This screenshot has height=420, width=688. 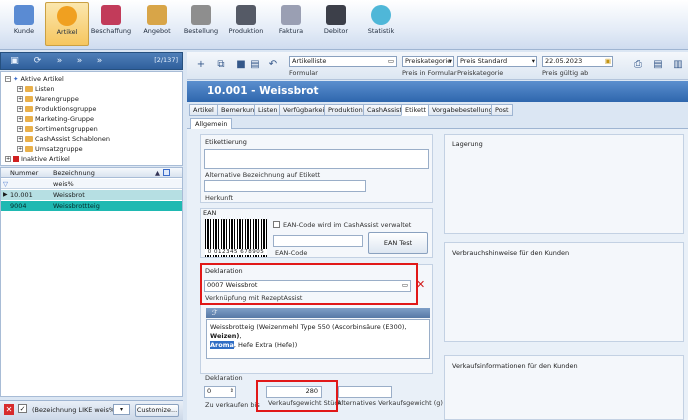 What do you see at coordinates (14, 61) in the screenshot?
I see `panel-icon: ▣` at bounding box center [14, 61].